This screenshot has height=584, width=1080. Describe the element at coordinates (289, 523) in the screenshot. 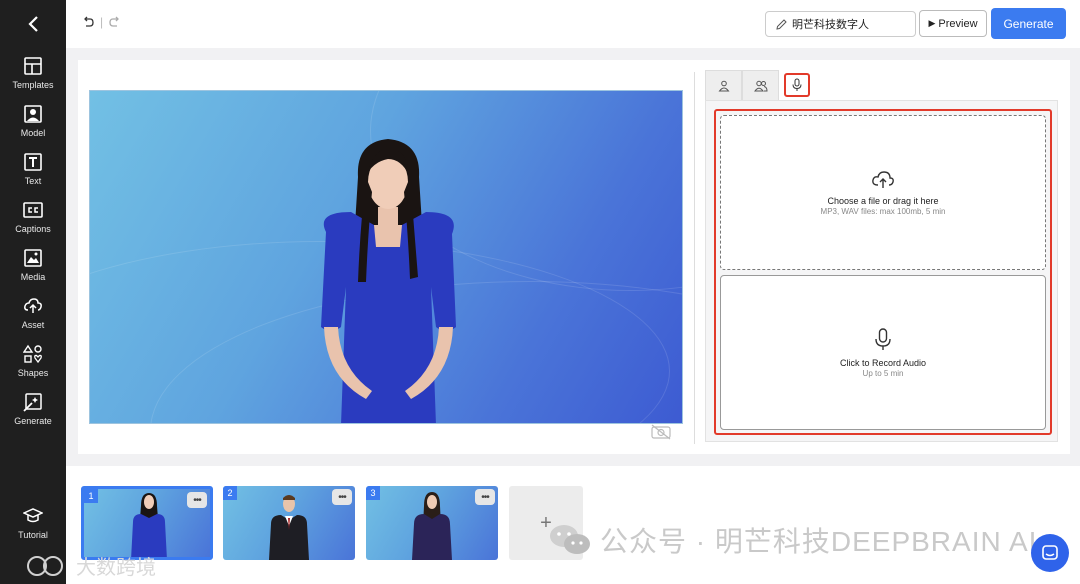

I see `scene-thumbnail: 2 •••` at that location.